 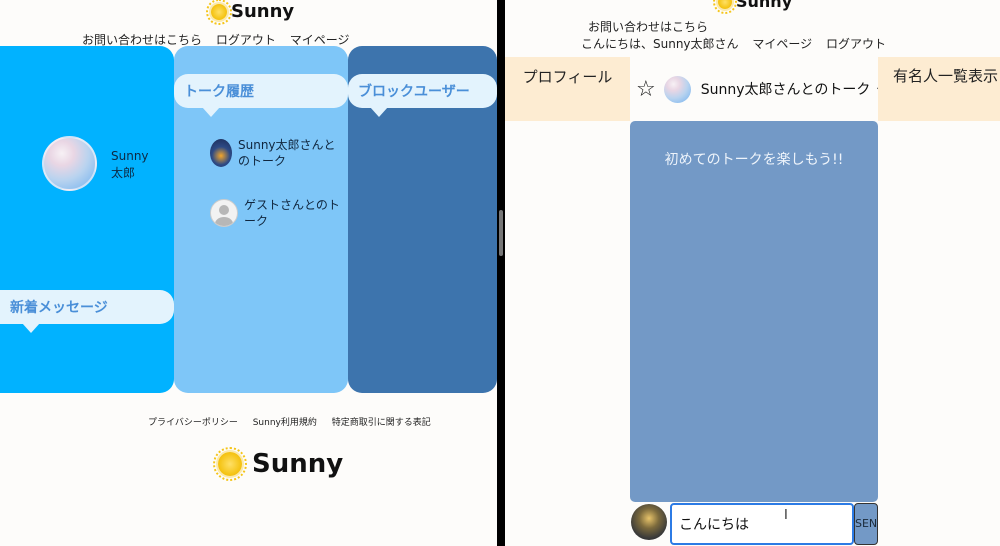 What do you see at coordinates (786, 515) in the screenshot?
I see `text-cursor-icon: I` at bounding box center [786, 515].